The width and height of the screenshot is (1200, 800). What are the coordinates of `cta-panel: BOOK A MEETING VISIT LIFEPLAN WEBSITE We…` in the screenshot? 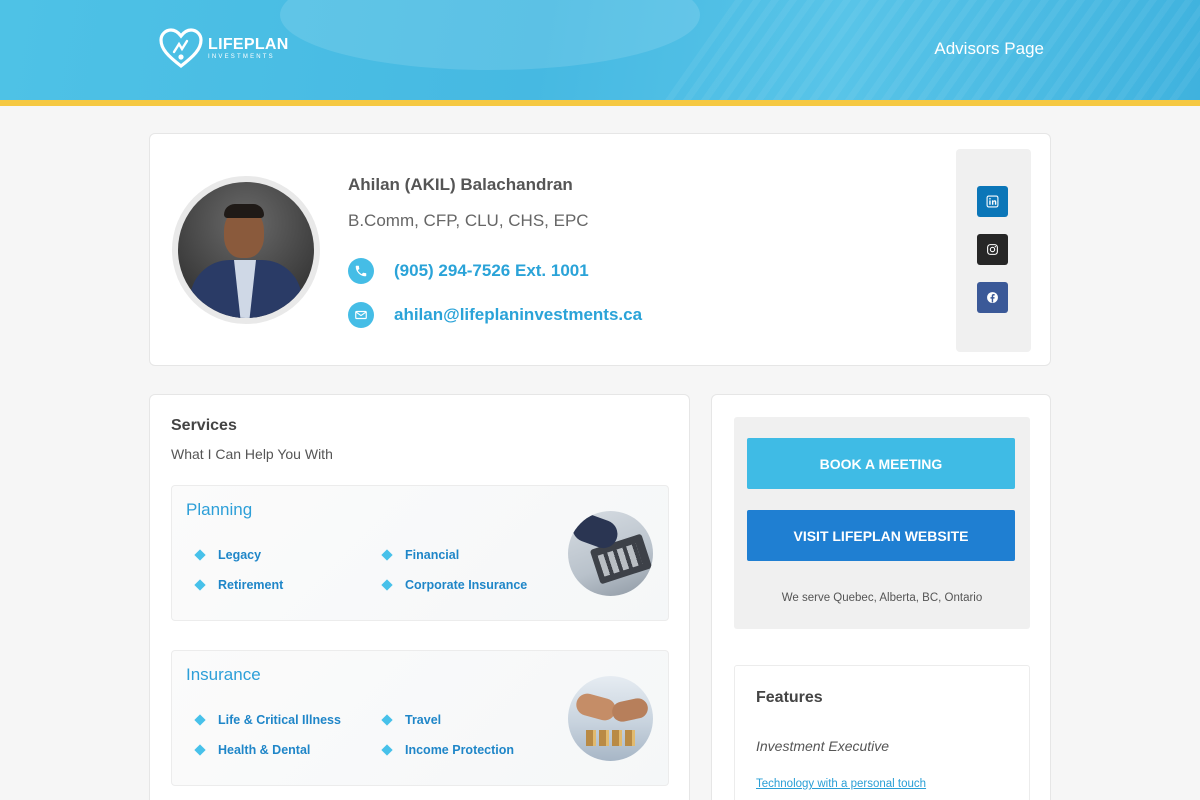 It's located at (882, 523).